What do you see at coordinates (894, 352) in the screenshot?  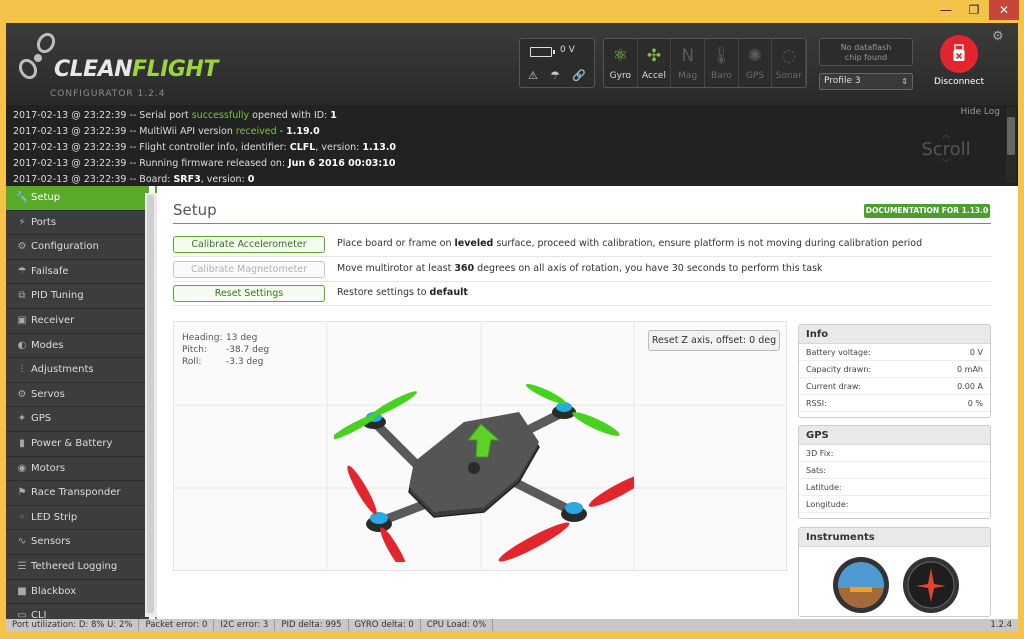 I see `panel-row: Battery voltage: 0 V` at bounding box center [894, 352].